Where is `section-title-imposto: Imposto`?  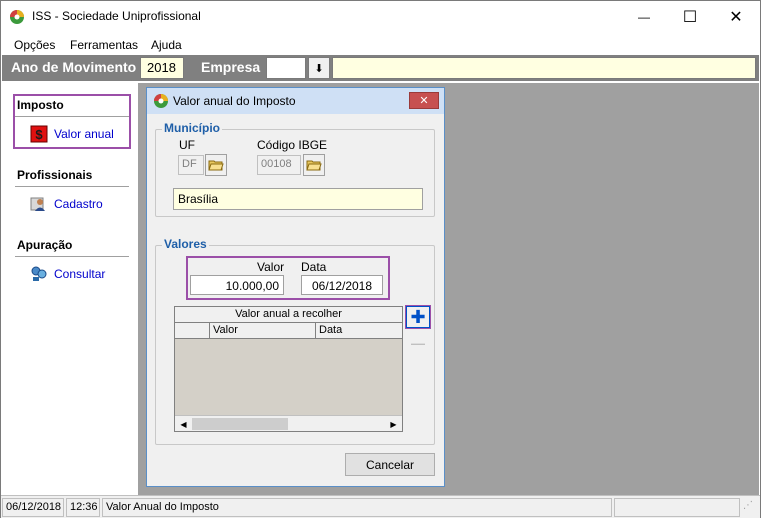 section-title-imposto: Imposto is located at coordinates (40, 105).